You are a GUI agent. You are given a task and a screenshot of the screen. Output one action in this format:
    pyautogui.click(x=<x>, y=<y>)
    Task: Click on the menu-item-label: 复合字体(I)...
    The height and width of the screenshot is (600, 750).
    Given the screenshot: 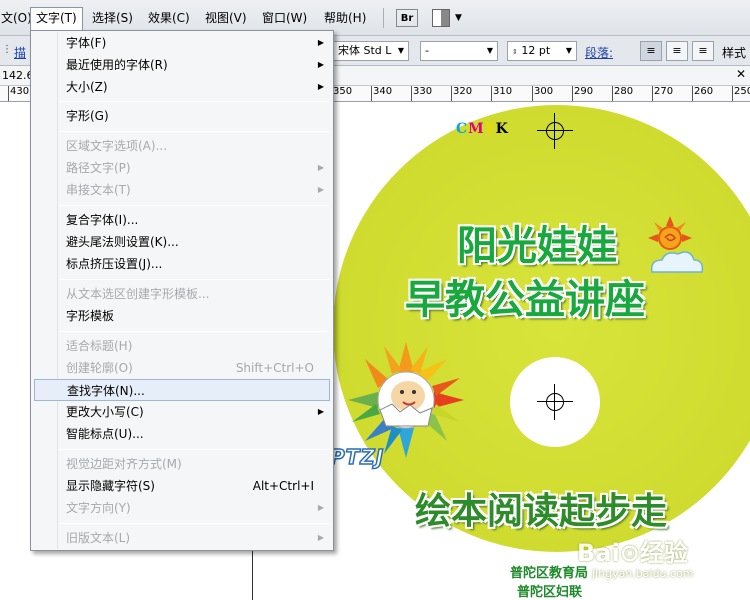 What is the action you would take?
    pyautogui.click(x=102, y=220)
    